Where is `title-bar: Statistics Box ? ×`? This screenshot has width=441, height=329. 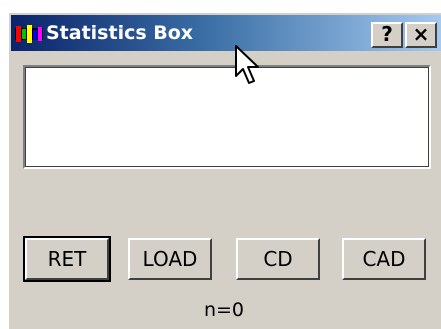
title-bar: Statistics Box ? × is located at coordinates (226, 33).